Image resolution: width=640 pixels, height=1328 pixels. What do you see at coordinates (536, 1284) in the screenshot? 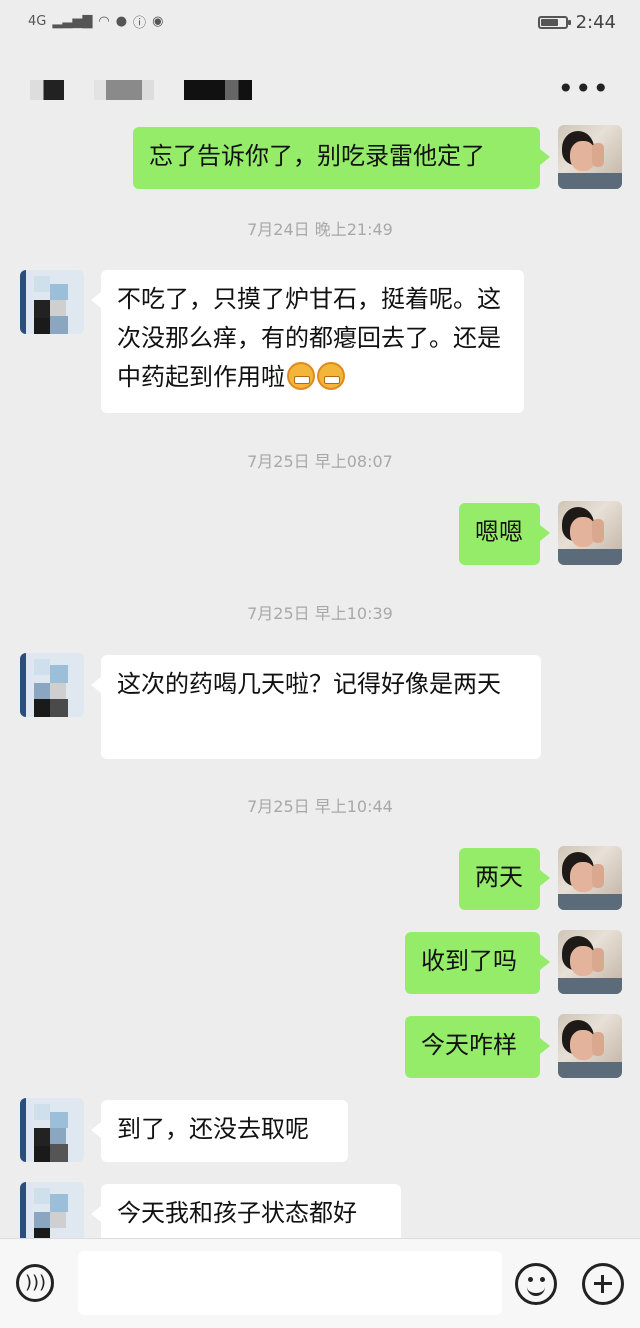
I see `emoji-icon` at bounding box center [536, 1284].